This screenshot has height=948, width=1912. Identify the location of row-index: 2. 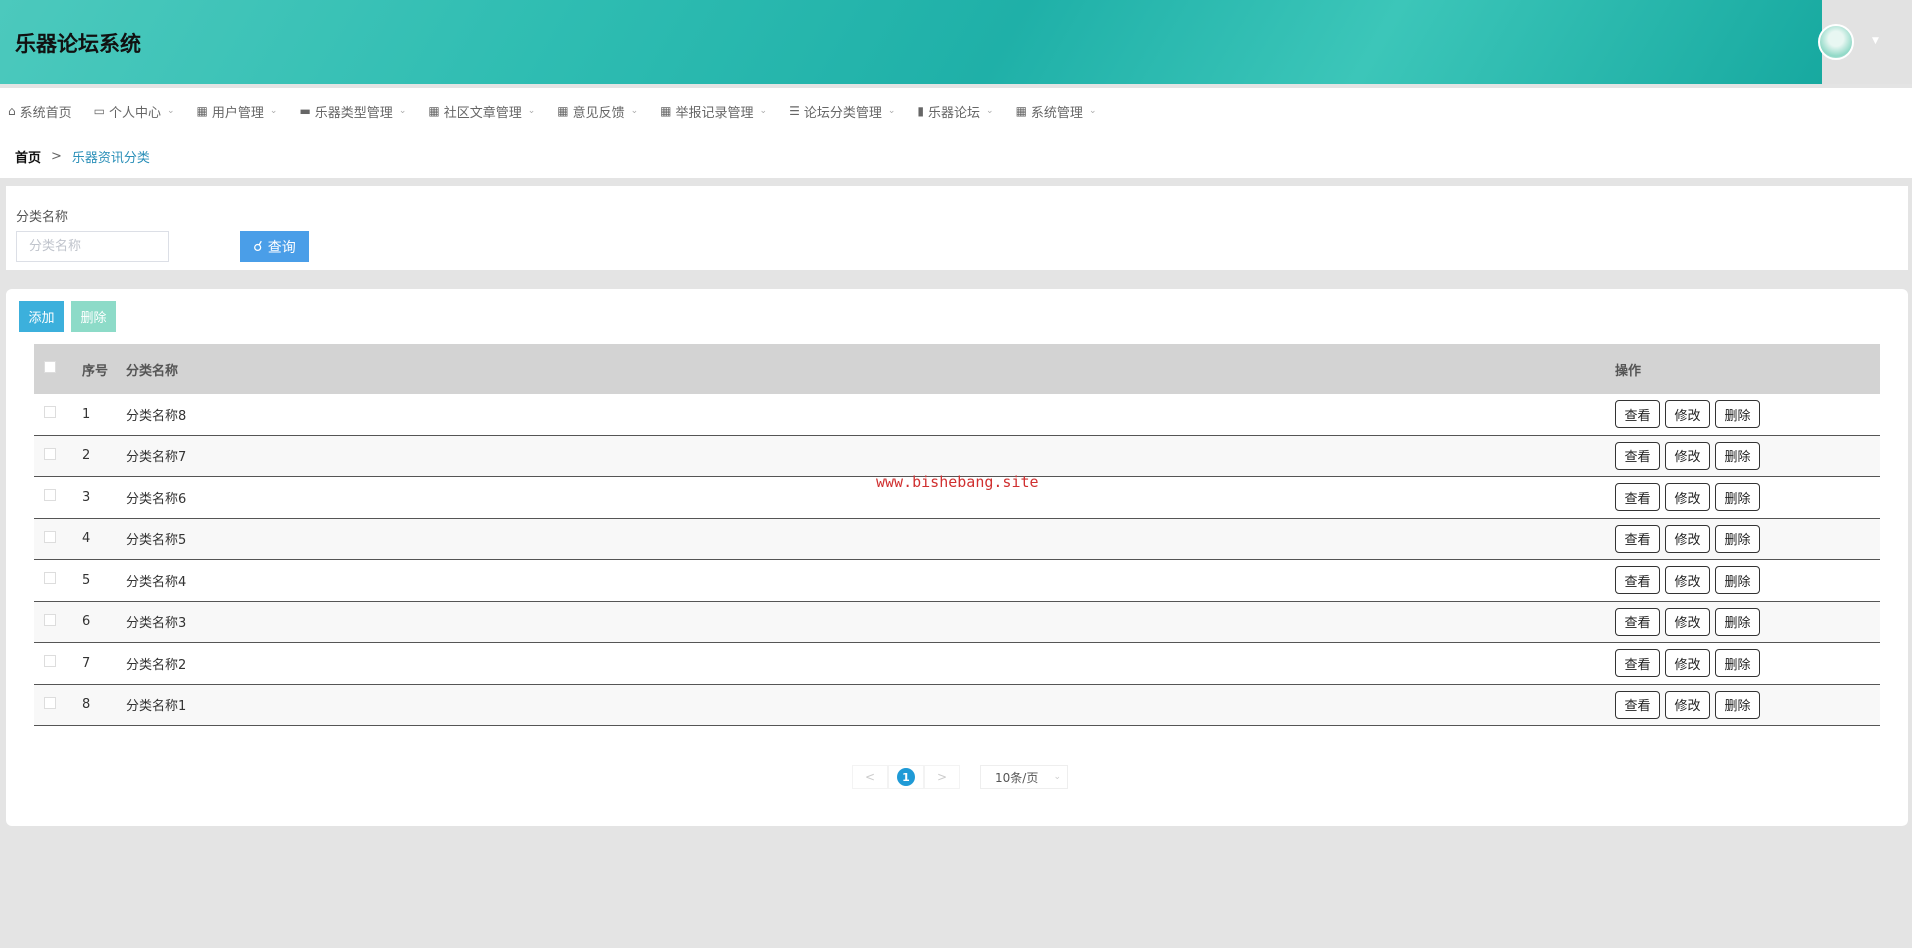
(86, 456).